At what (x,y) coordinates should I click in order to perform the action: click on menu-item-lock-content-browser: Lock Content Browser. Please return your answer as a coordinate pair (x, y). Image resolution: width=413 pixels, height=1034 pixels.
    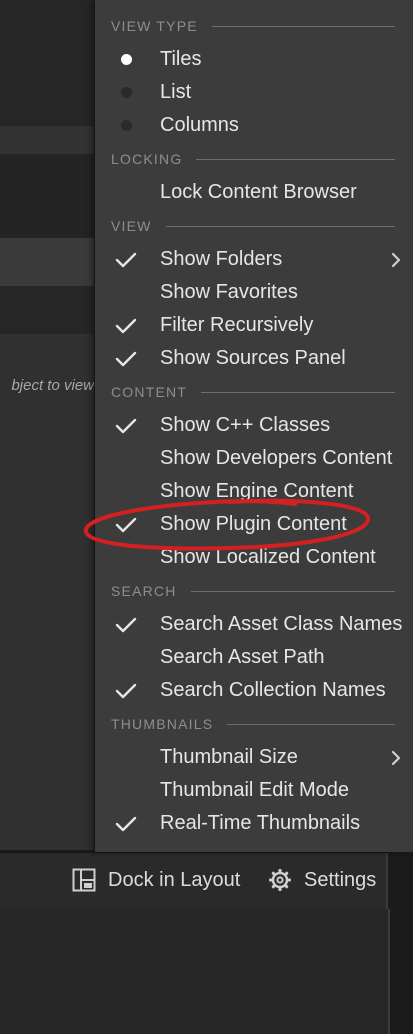
    Looking at the image, I should click on (254, 192).